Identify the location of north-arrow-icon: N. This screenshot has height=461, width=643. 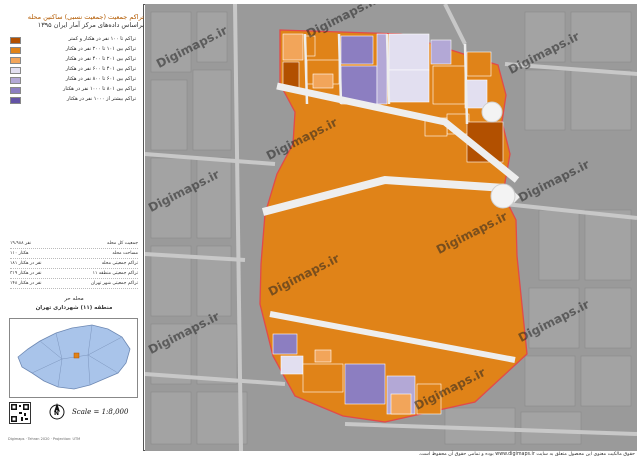
(57, 412).